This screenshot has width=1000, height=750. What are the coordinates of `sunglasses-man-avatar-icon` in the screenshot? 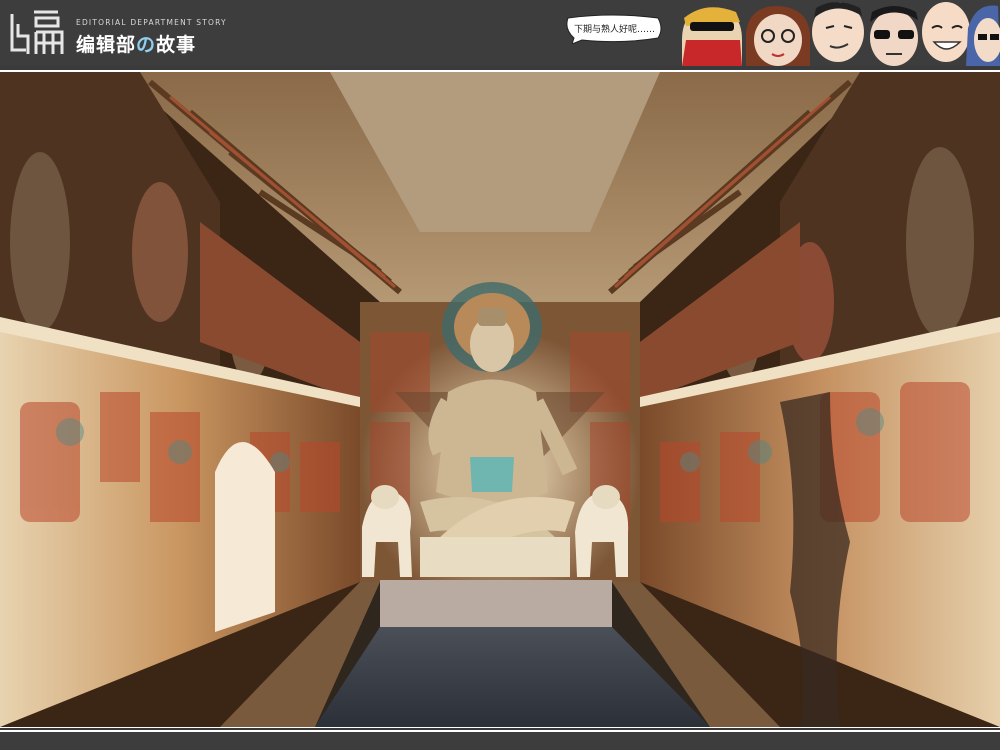 It's located at (894, 36).